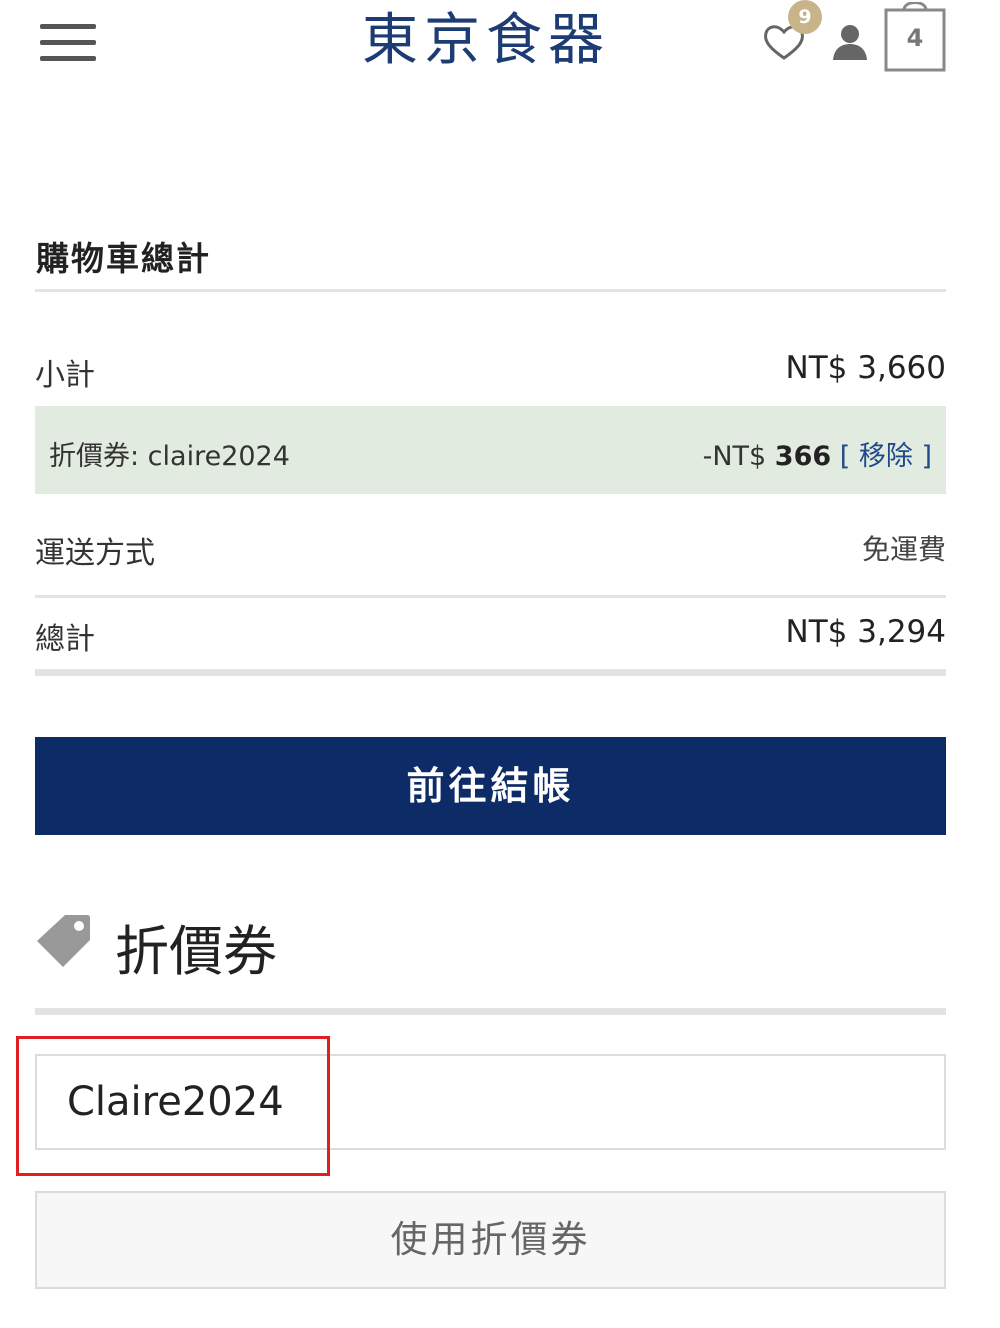  Describe the element at coordinates (65, 639) in the screenshot. I see `total-label: 總計` at that location.